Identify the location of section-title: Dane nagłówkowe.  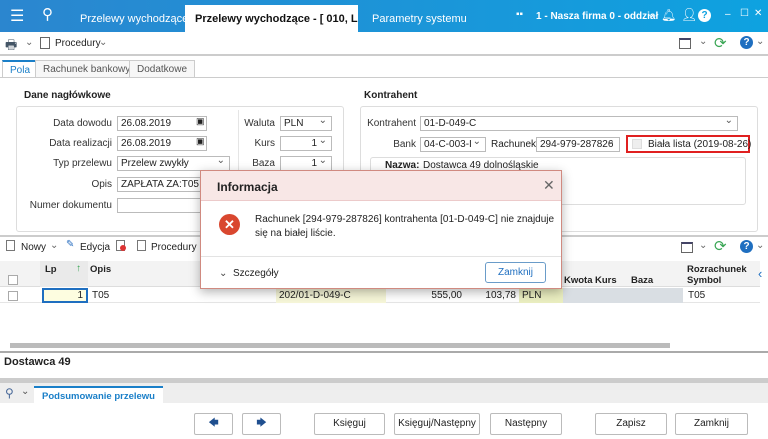
(67, 95).